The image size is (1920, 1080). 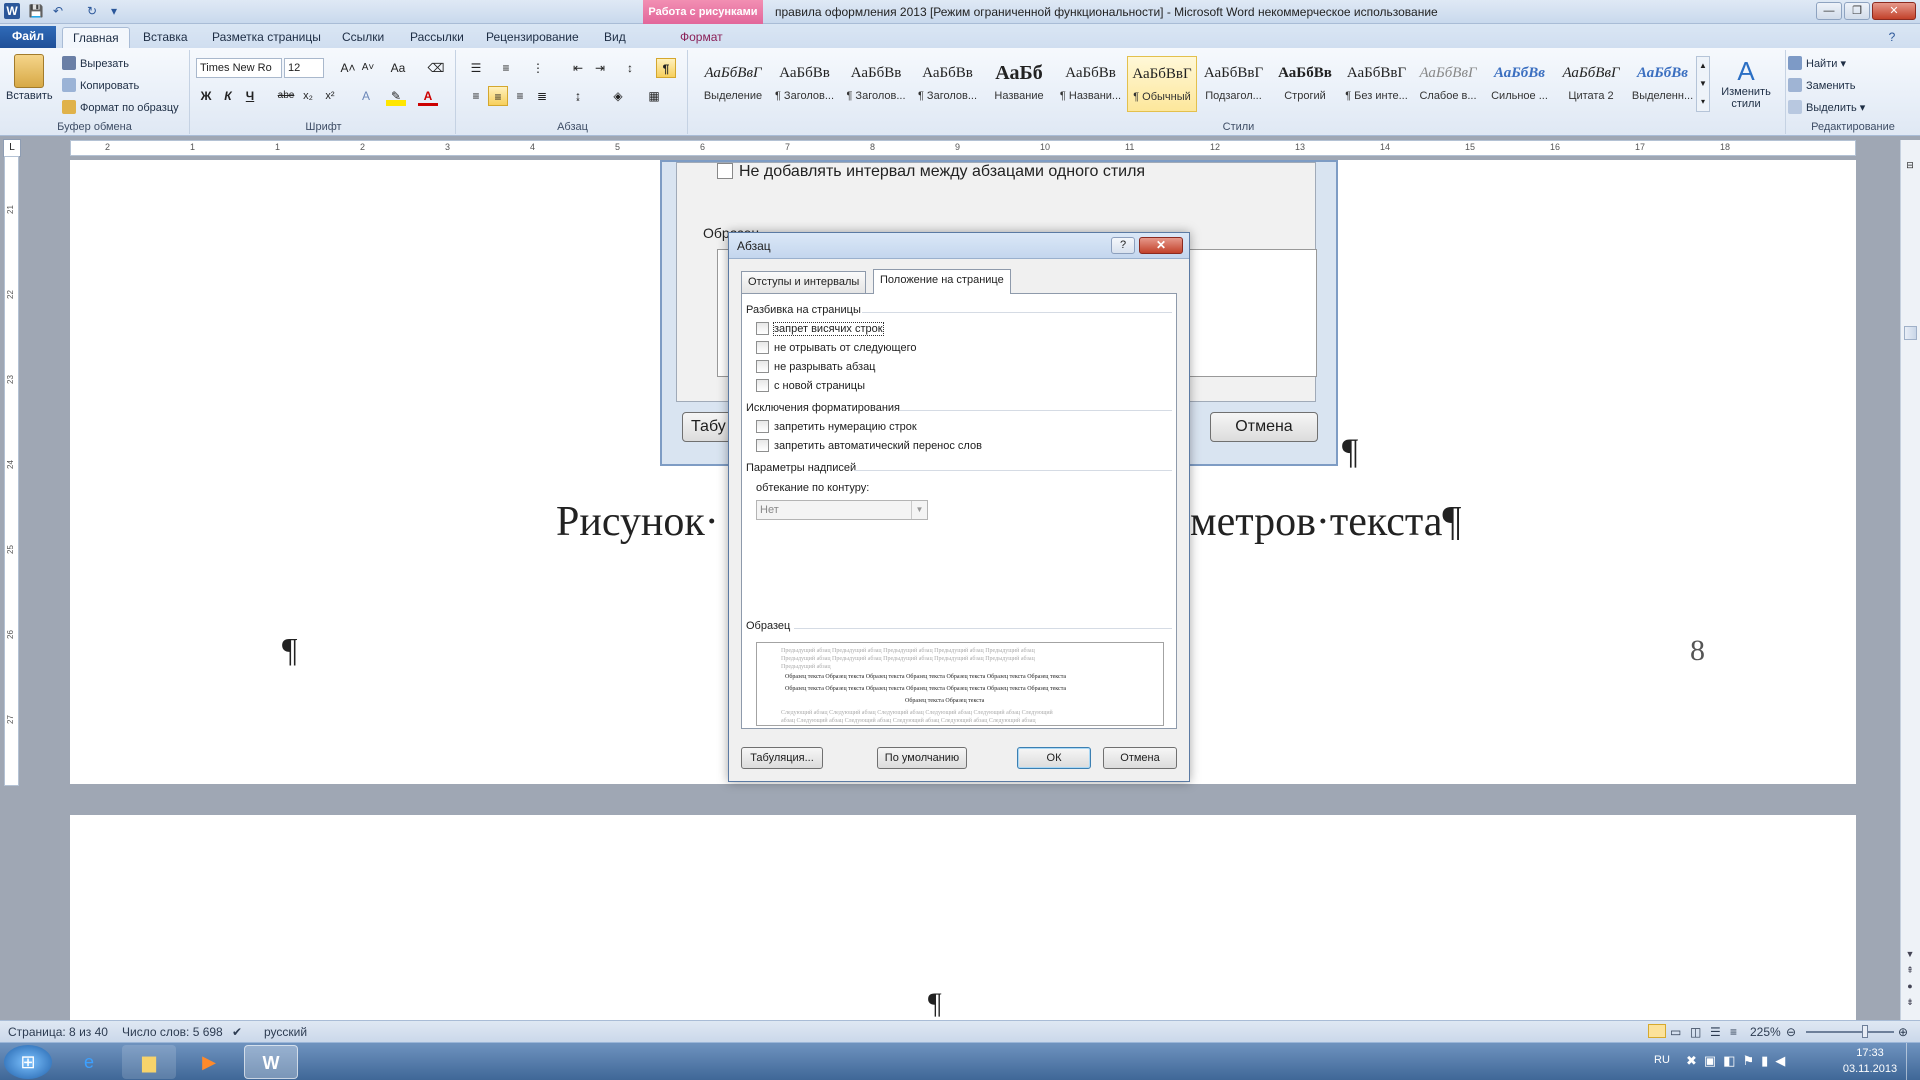 What do you see at coordinates (733, 84) in the screenshot?
I see `style-item: АаБбВвГ Выделение` at bounding box center [733, 84].